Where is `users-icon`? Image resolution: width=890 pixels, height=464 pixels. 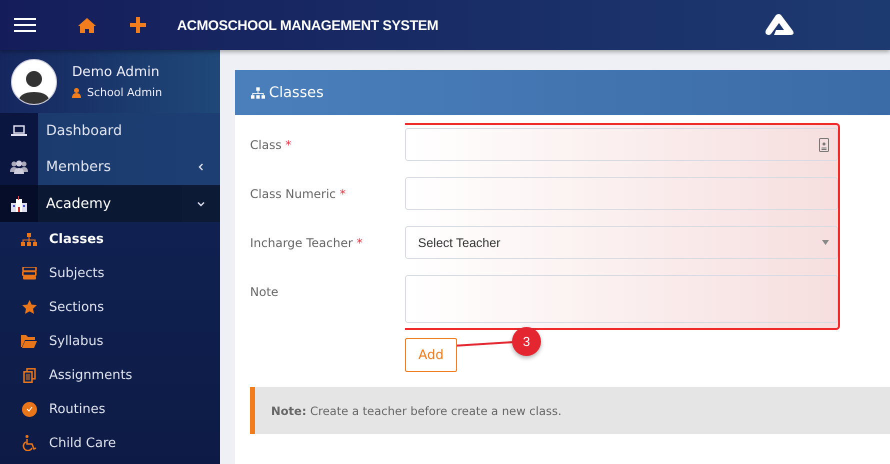 users-icon is located at coordinates (19, 167).